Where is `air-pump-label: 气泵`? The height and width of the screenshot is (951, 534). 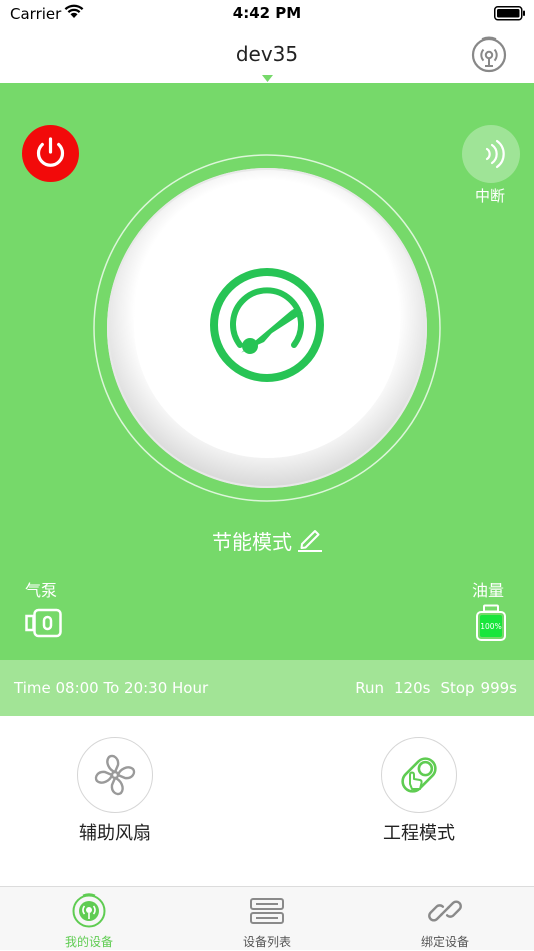
air-pump-label: 气泵 is located at coordinates (41, 590).